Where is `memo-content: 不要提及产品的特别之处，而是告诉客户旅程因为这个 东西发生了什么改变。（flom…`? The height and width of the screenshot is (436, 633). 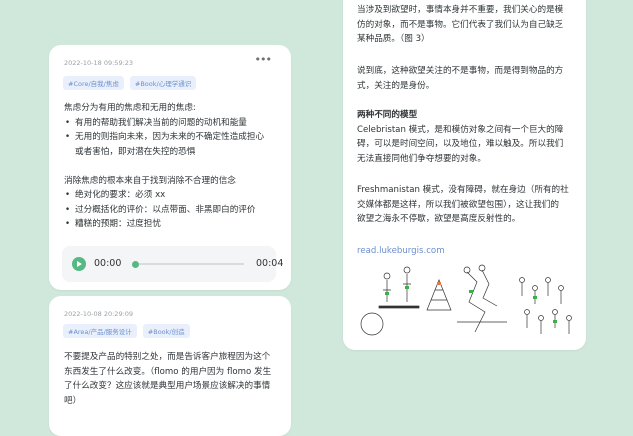 memo-content: 不要提及产品的特别之处，而是告诉客户旅程因为这个 东西发生了什么改变。（flom… is located at coordinates (167, 379).